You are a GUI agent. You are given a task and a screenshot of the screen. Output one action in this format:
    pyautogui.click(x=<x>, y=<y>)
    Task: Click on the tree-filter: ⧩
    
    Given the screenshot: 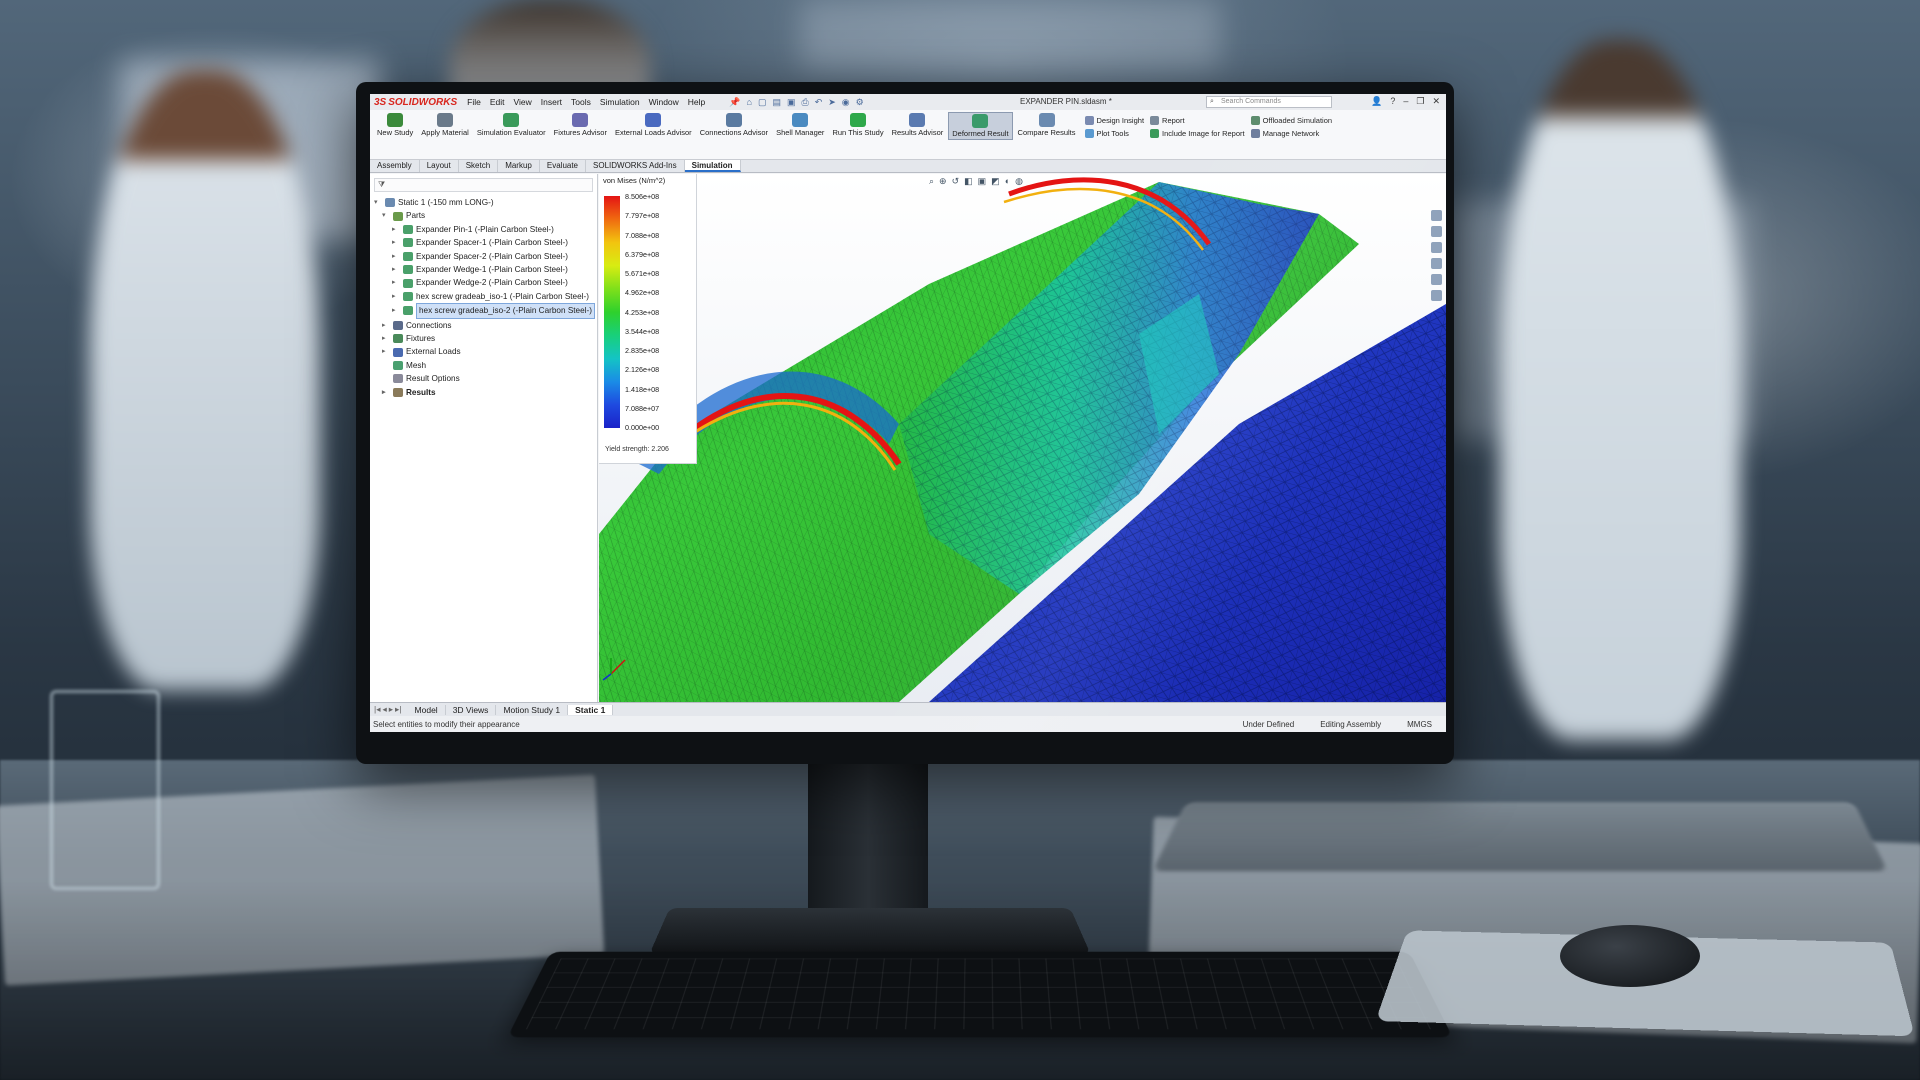 What is the action you would take?
    pyautogui.click(x=483, y=185)
    